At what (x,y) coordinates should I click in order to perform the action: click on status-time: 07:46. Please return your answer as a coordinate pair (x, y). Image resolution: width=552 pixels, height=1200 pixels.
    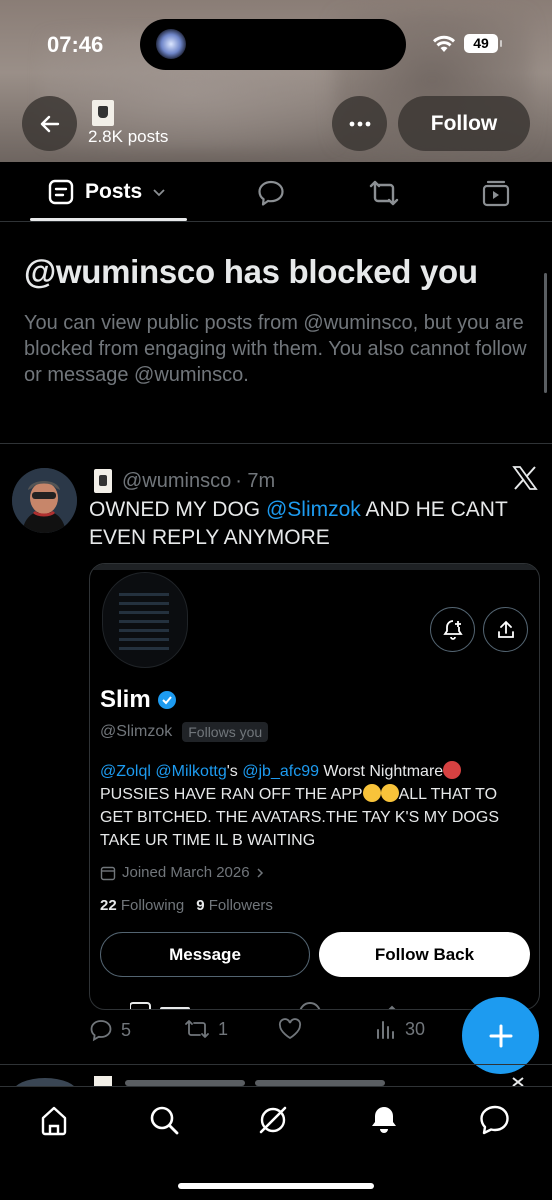
    Looking at the image, I should click on (75, 44).